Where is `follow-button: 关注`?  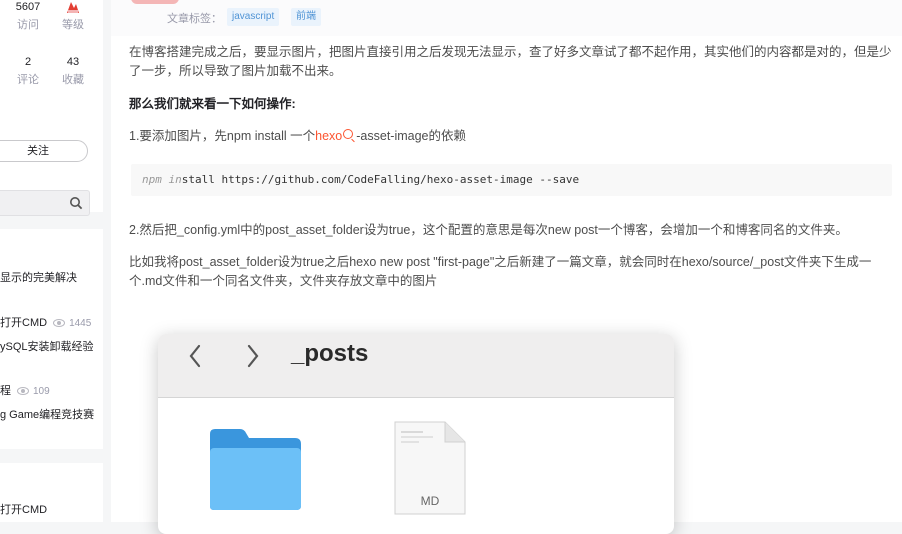 follow-button: 关注 is located at coordinates (44, 151).